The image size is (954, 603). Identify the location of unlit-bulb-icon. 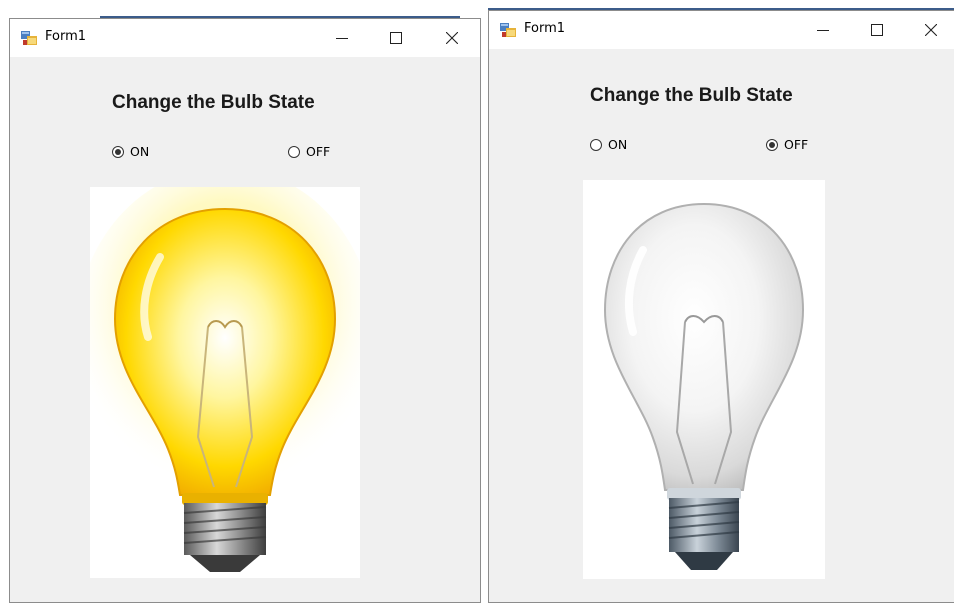
(704, 386).